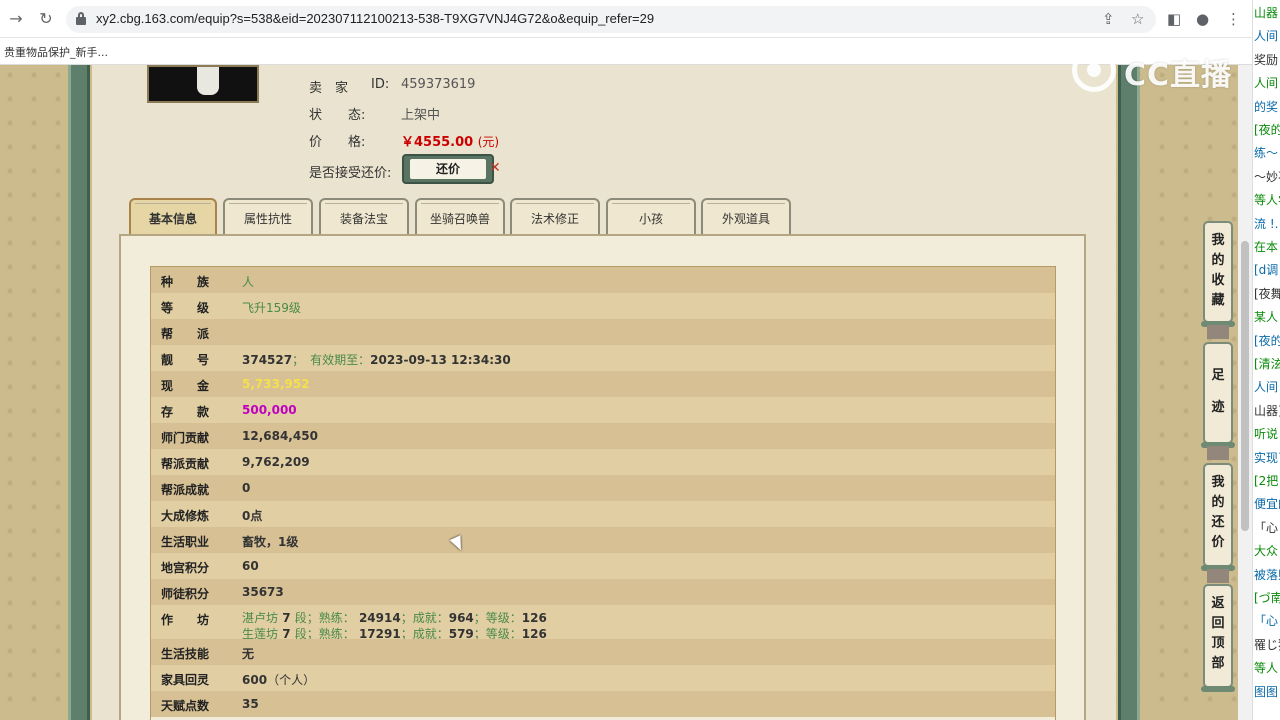  I want to click on chat-line: 实现了, so click(1267, 457).